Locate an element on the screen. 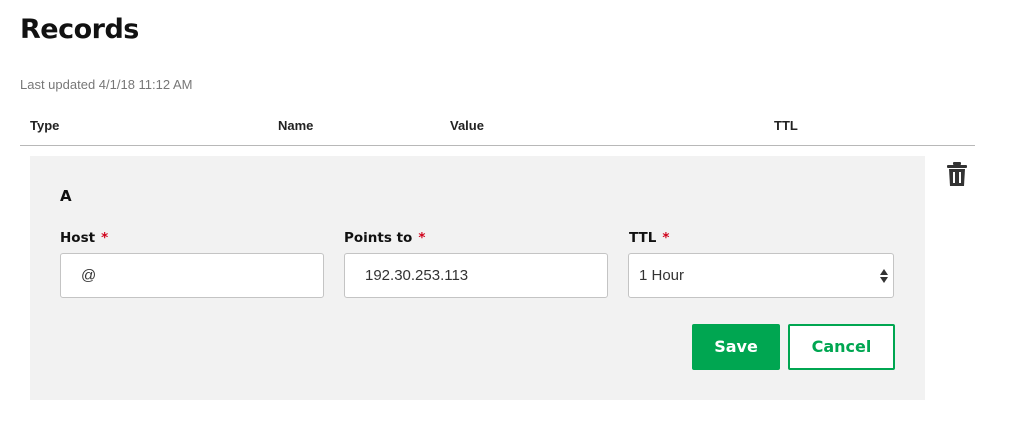  select-arrows-icon is located at coordinates (884, 276).